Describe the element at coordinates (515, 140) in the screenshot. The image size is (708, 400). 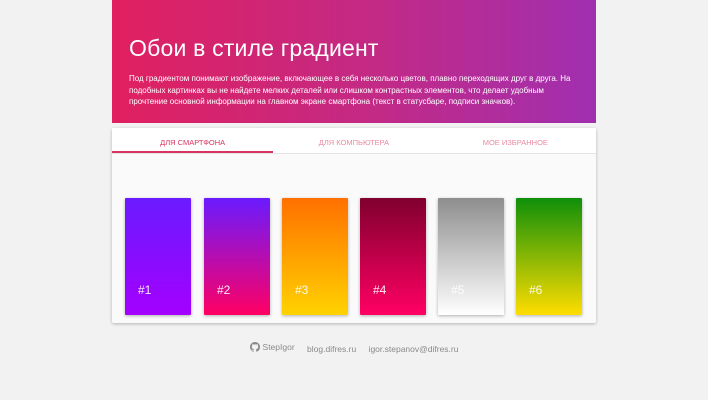
I see `tab-favorites: Мое избранное` at that location.